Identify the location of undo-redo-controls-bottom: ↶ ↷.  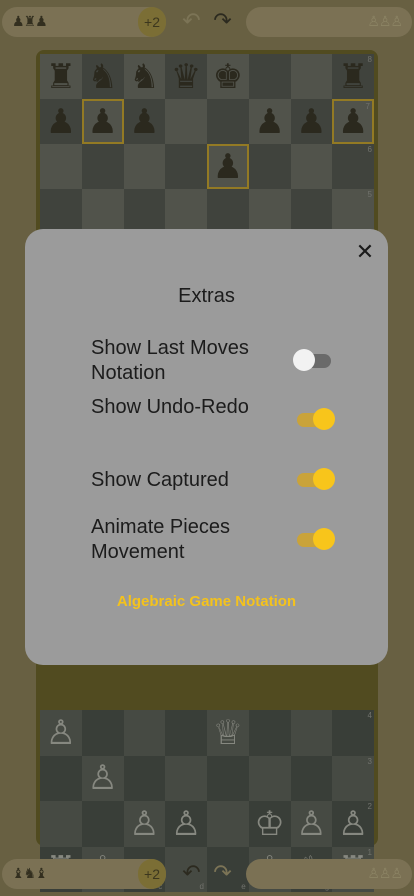
(207, 873).